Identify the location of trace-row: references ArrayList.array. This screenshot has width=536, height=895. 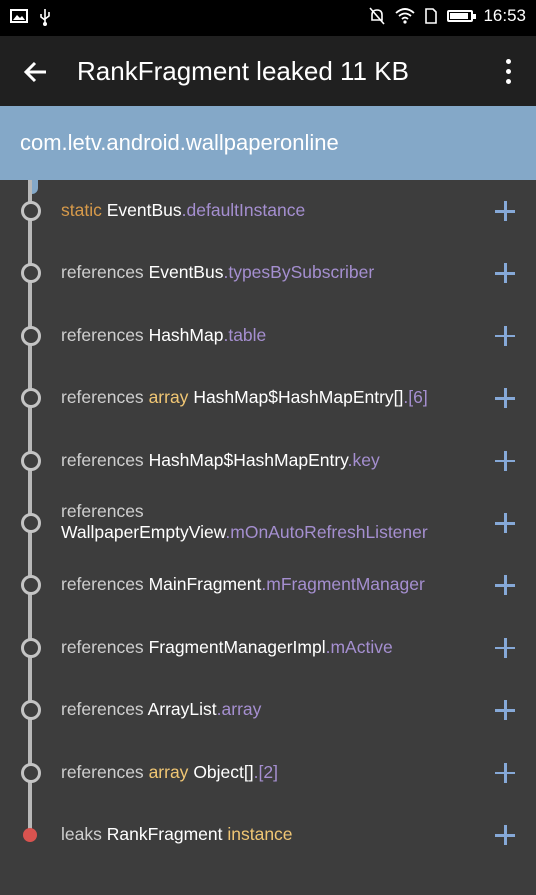
(268, 710).